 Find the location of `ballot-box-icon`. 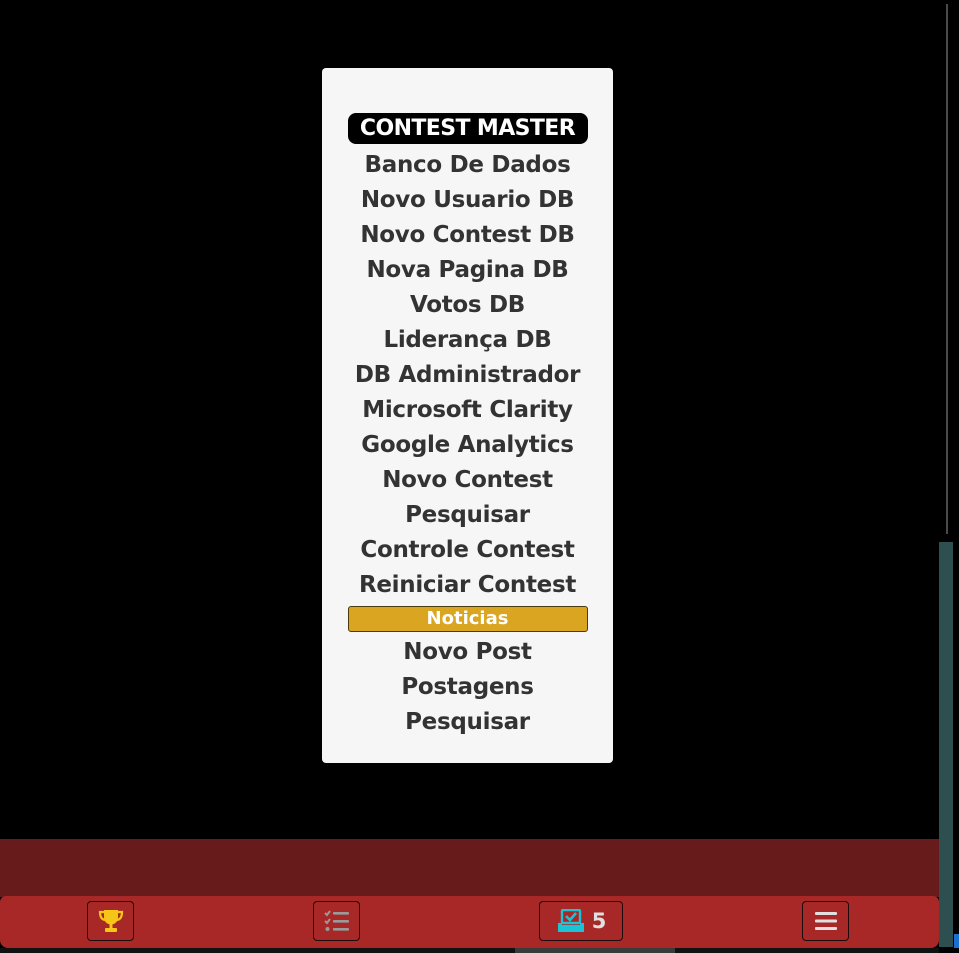

ballot-box-icon is located at coordinates (570, 920).